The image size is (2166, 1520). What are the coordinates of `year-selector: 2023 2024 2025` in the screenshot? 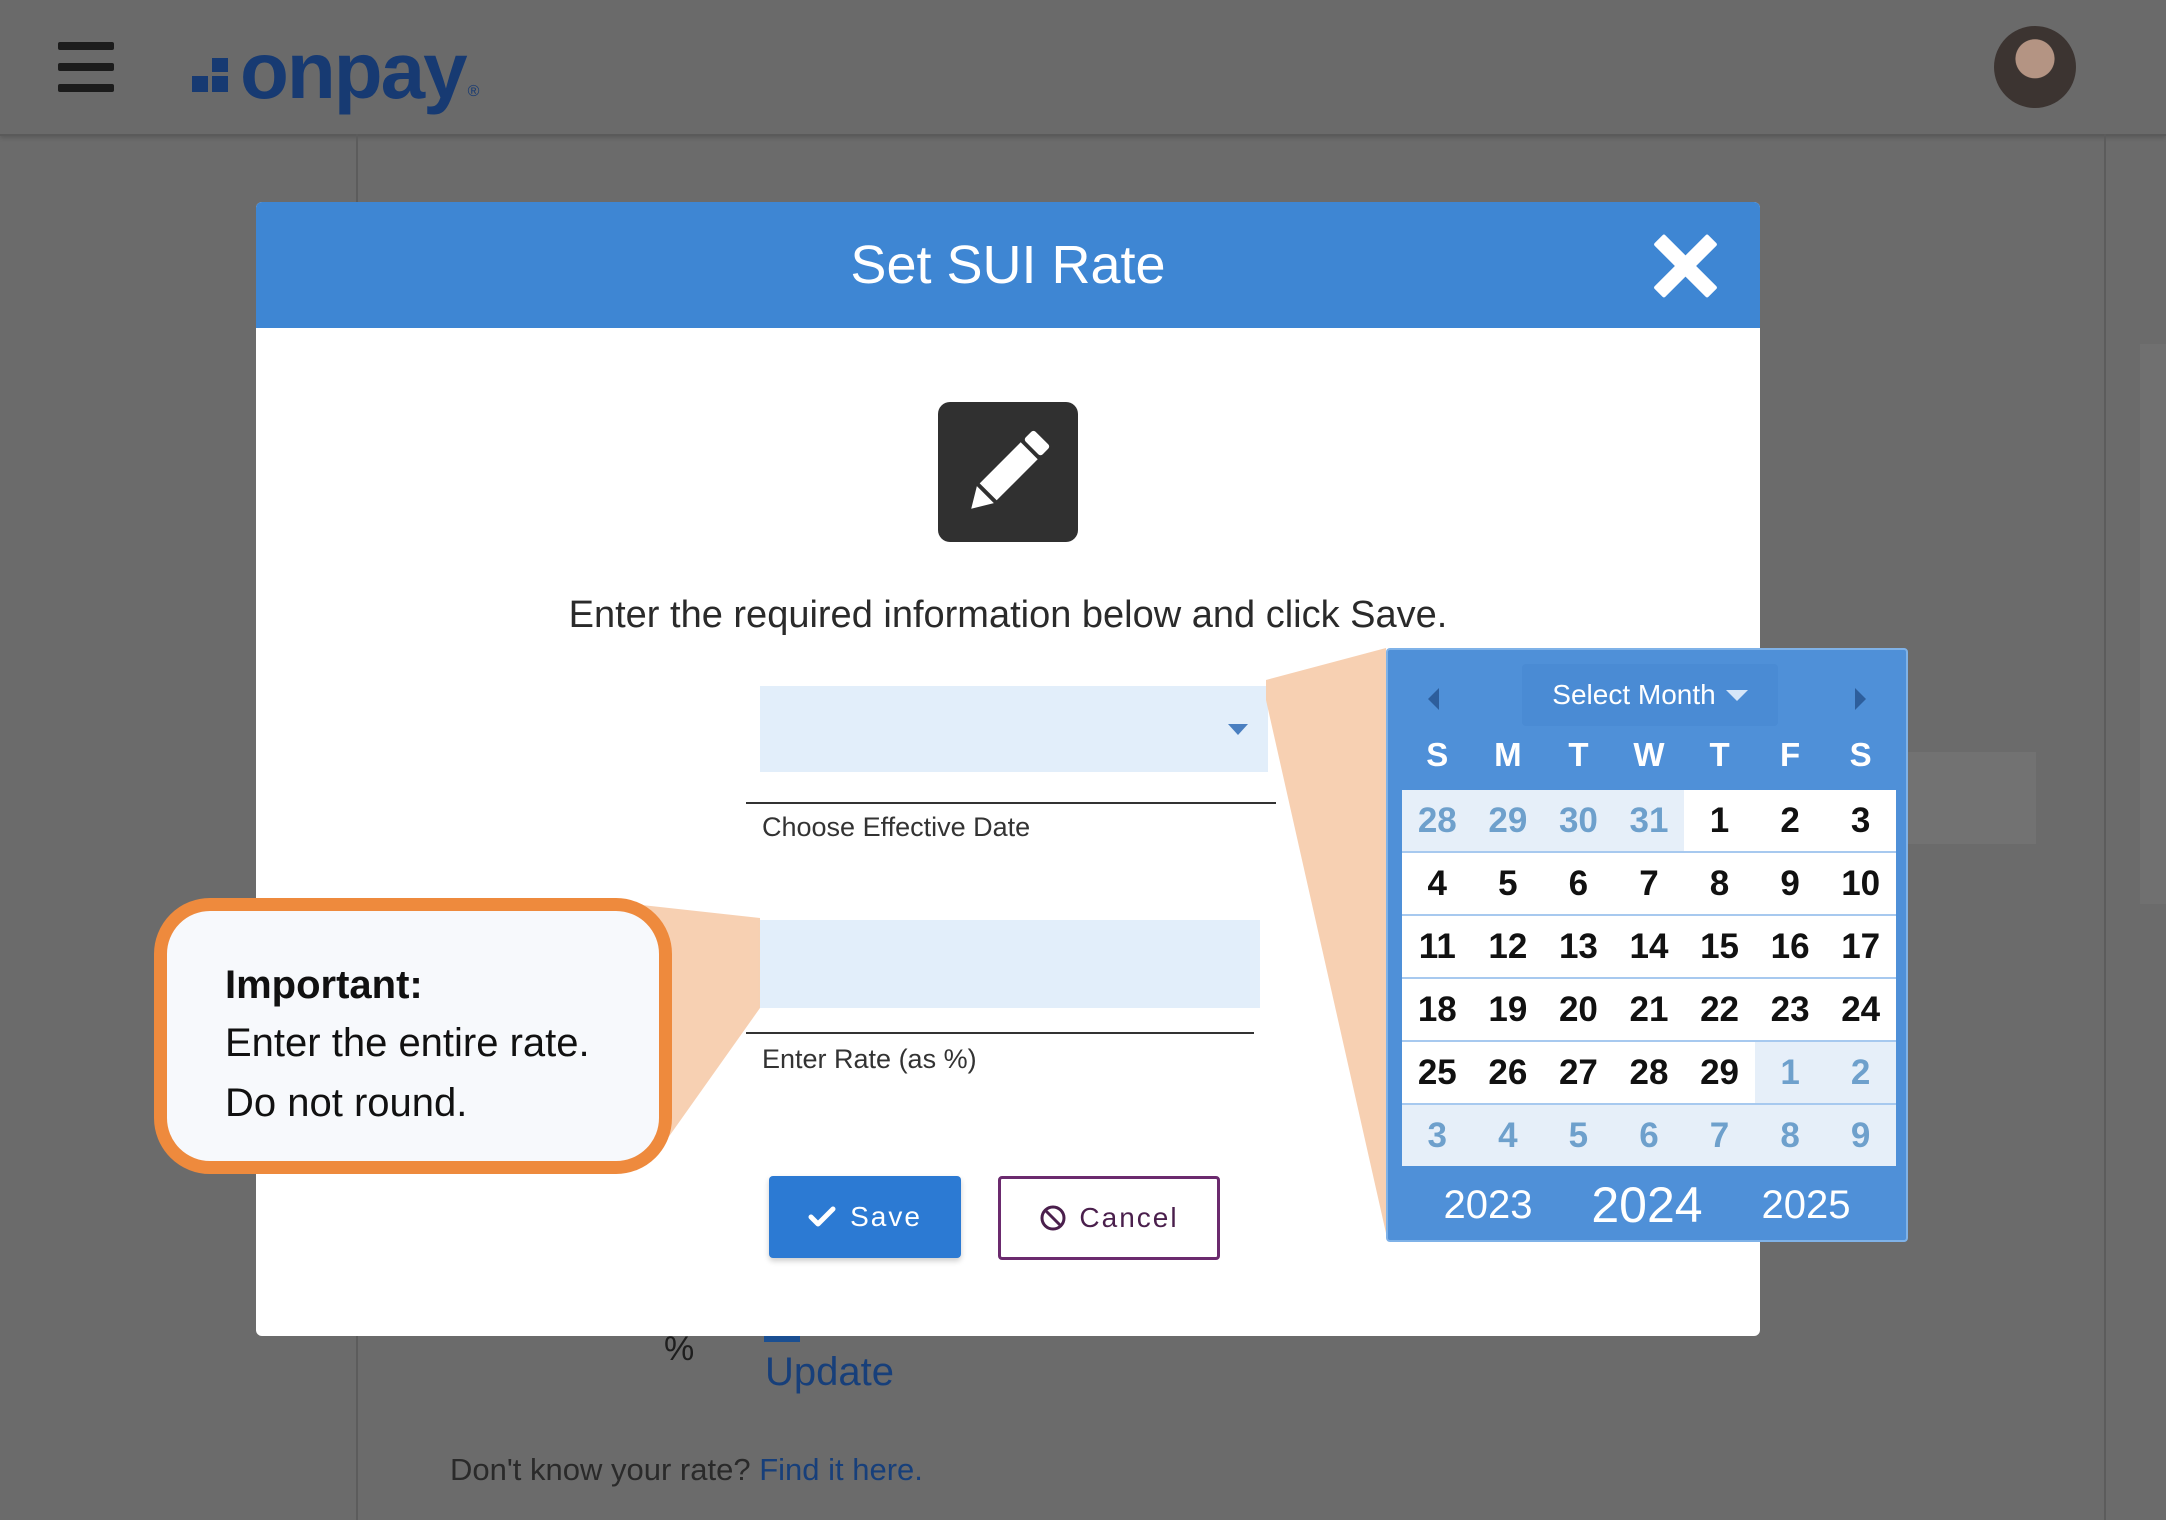 It's located at (1647, 1205).